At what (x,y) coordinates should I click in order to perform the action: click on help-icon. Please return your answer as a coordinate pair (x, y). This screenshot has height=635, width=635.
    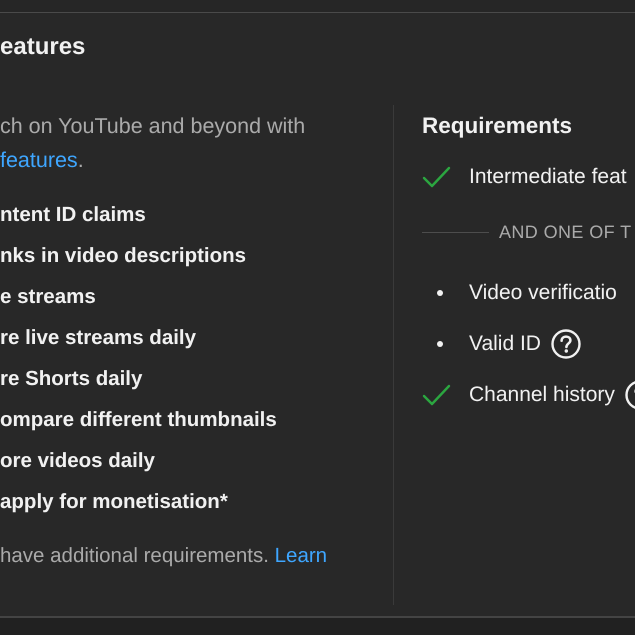
    Looking at the image, I should click on (565, 344).